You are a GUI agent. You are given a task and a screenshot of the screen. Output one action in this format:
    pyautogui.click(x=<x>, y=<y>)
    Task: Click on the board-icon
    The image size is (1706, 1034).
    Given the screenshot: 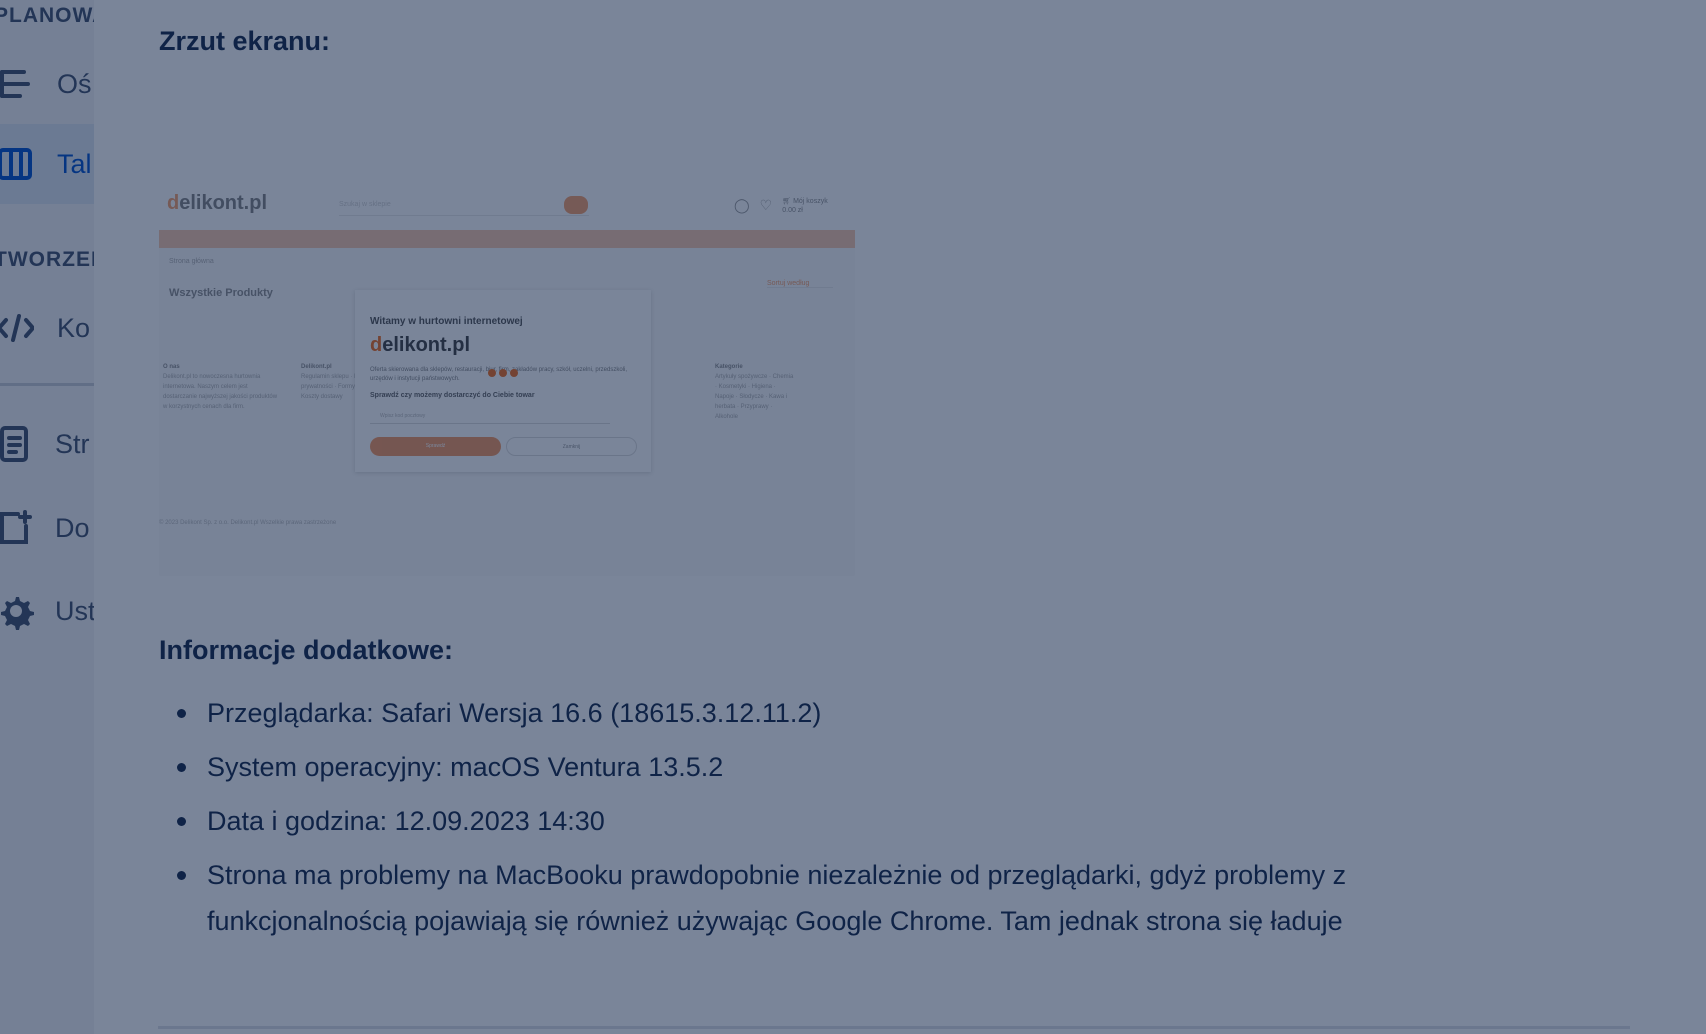 What is the action you would take?
    pyautogui.click(x=18, y=164)
    